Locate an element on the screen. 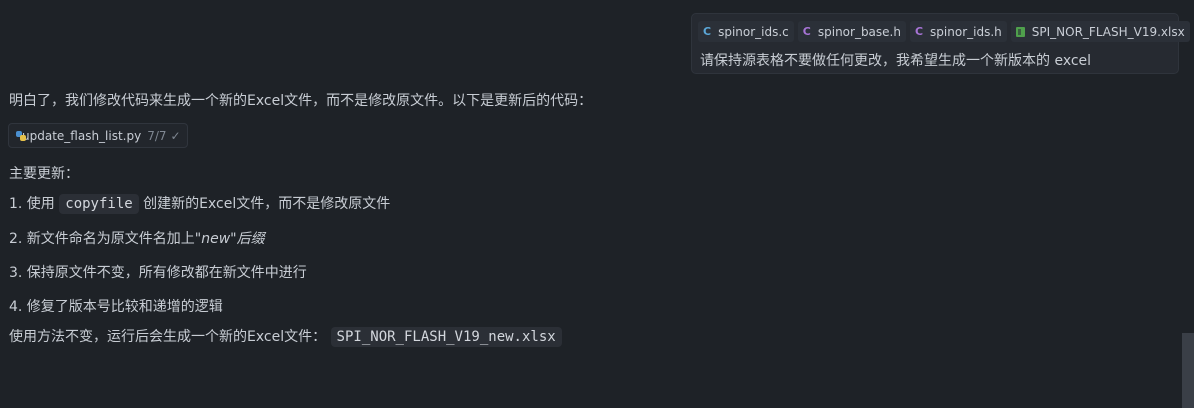  attachment-name: spinor_ids.c is located at coordinates (753, 31).